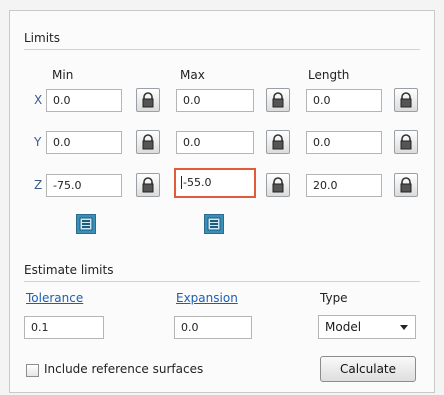 The height and width of the screenshot is (395, 444). Describe the element at coordinates (207, 298) in the screenshot. I see `expansion-link: Expansion` at that location.